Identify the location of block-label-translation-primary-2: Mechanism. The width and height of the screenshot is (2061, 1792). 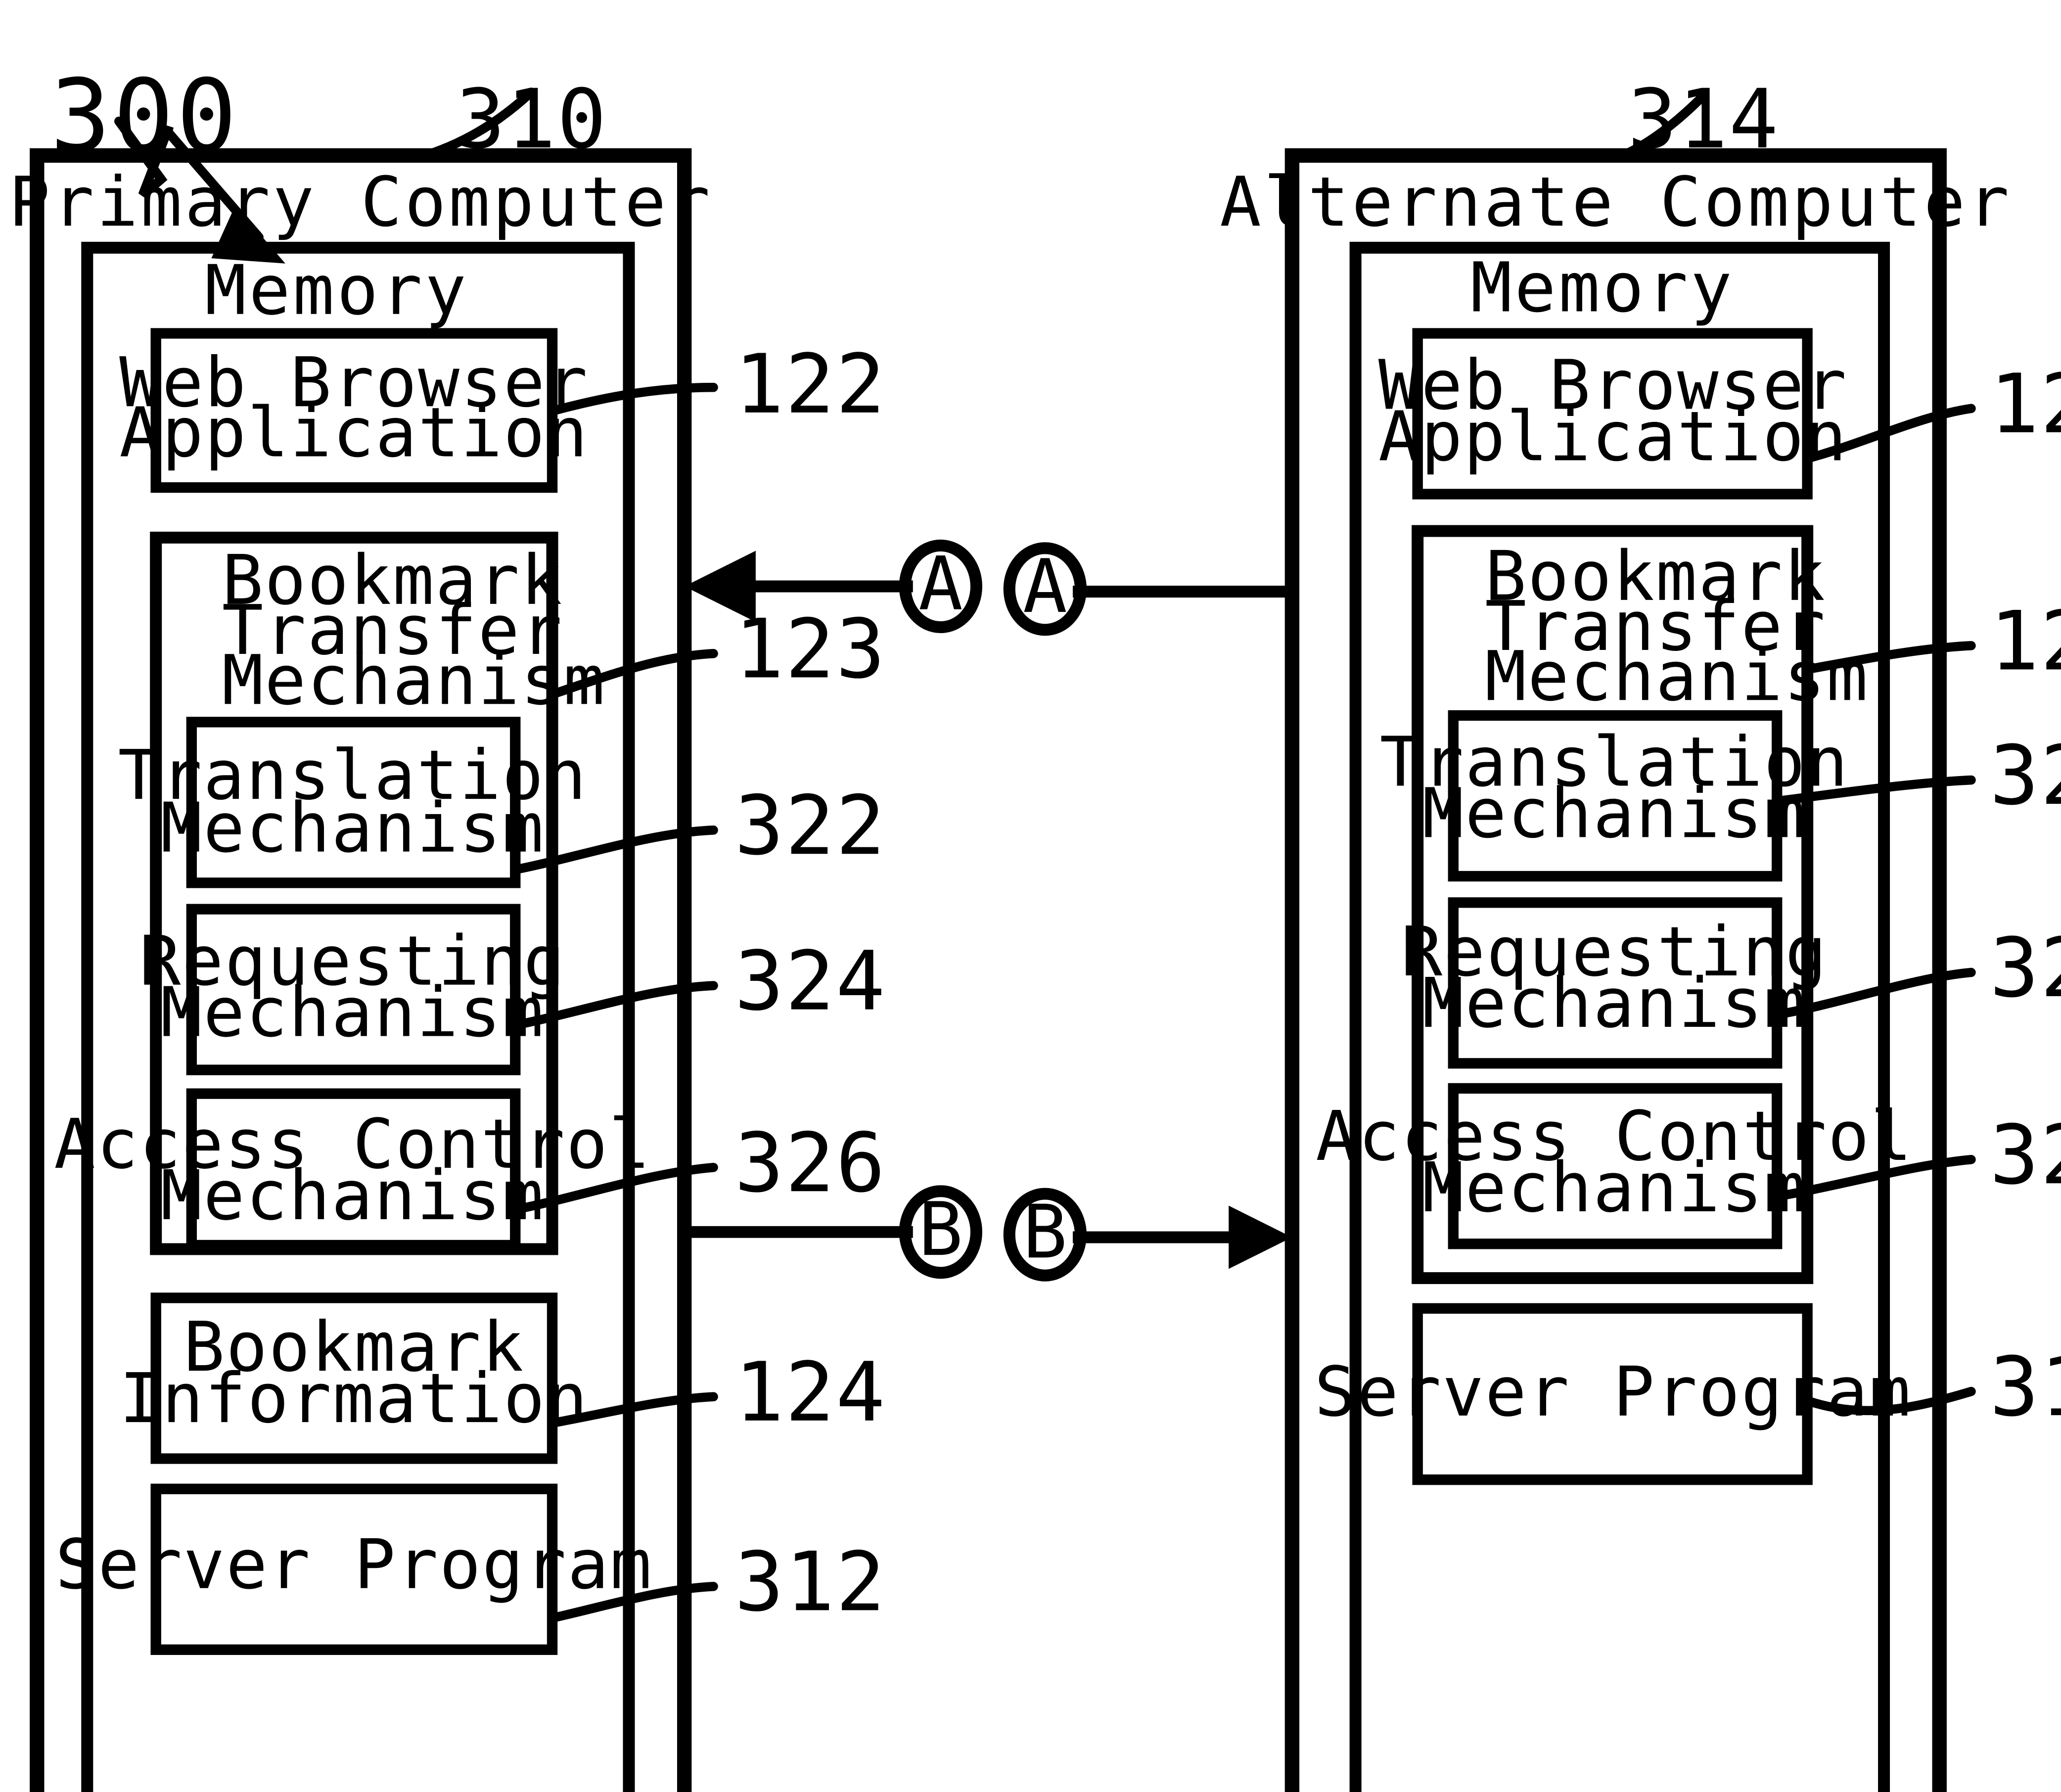
(353, 828).